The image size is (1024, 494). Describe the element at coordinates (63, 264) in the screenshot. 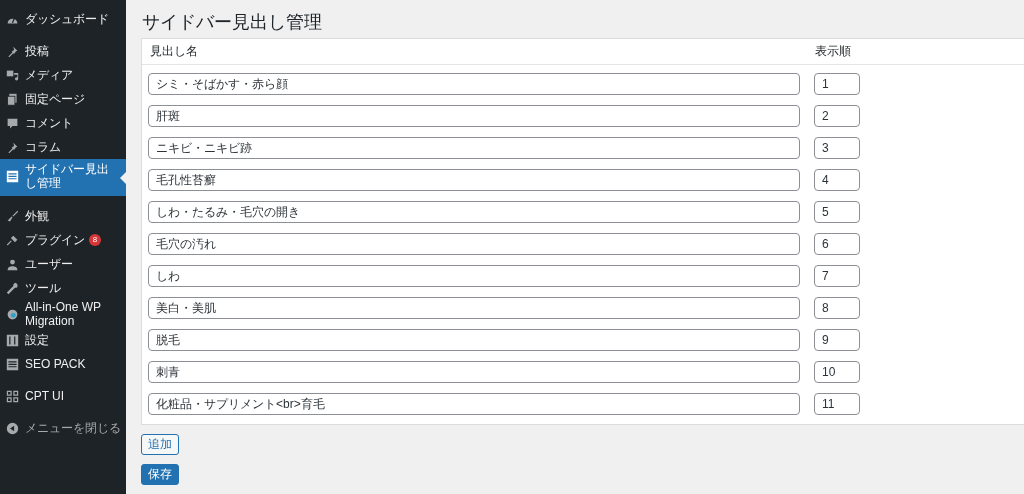

I see `menu-item: ユーザー` at that location.